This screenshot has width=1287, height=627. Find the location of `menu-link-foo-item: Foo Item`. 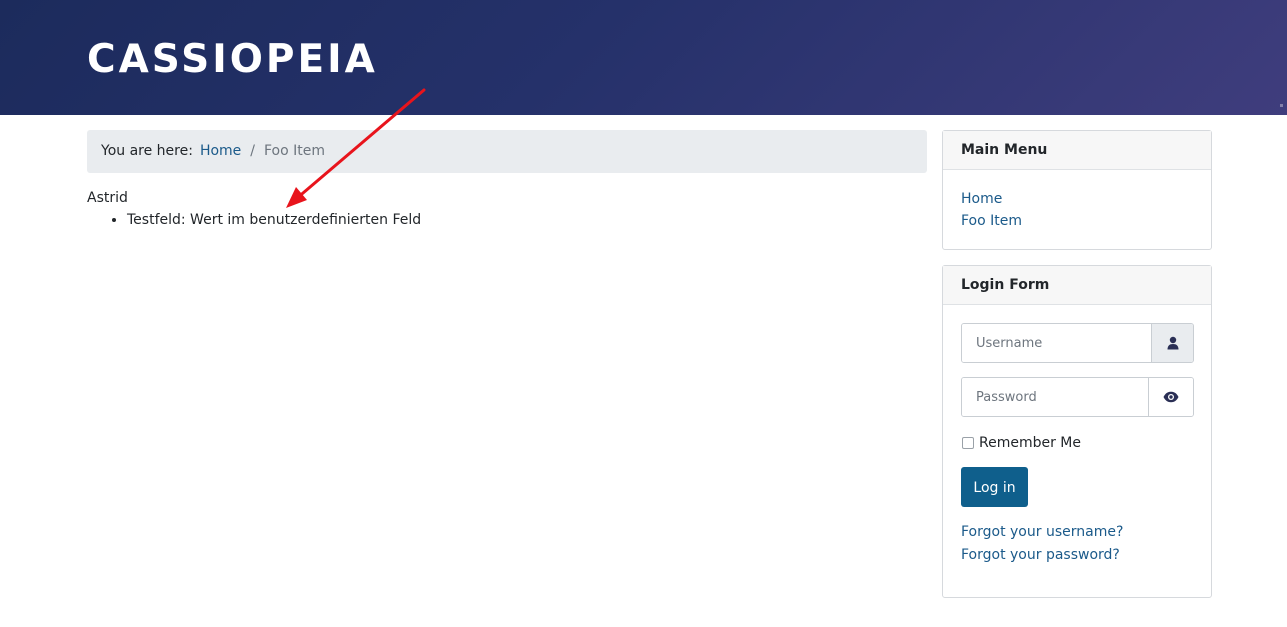

menu-link-foo-item: Foo Item is located at coordinates (991, 221).